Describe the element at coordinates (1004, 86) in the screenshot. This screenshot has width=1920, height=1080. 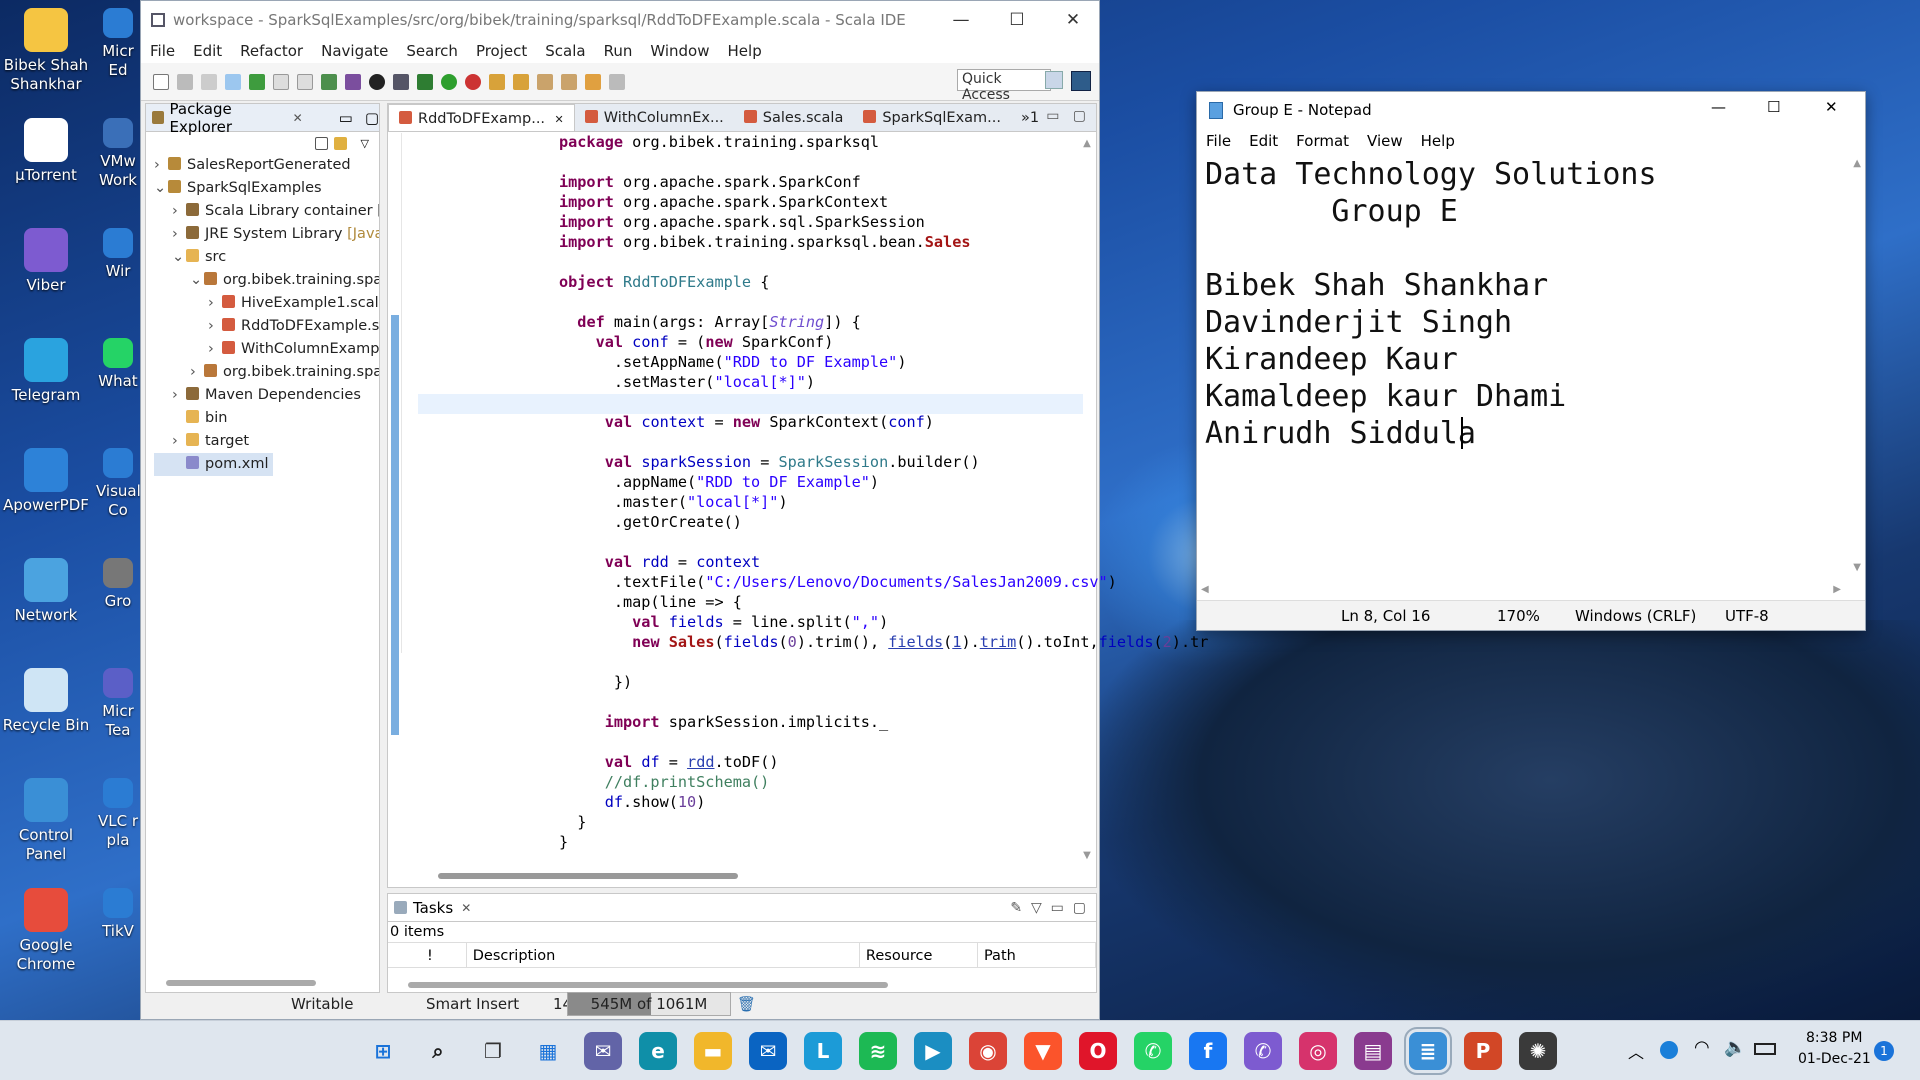
I see `quick-access-field: Quick Access` at that location.